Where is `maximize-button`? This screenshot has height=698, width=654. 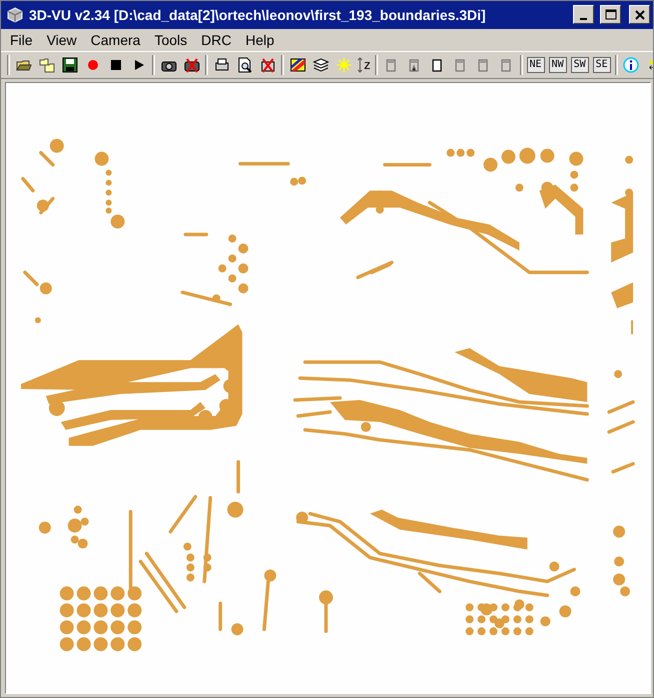
maximize-button is located at coordinates (610, 14).